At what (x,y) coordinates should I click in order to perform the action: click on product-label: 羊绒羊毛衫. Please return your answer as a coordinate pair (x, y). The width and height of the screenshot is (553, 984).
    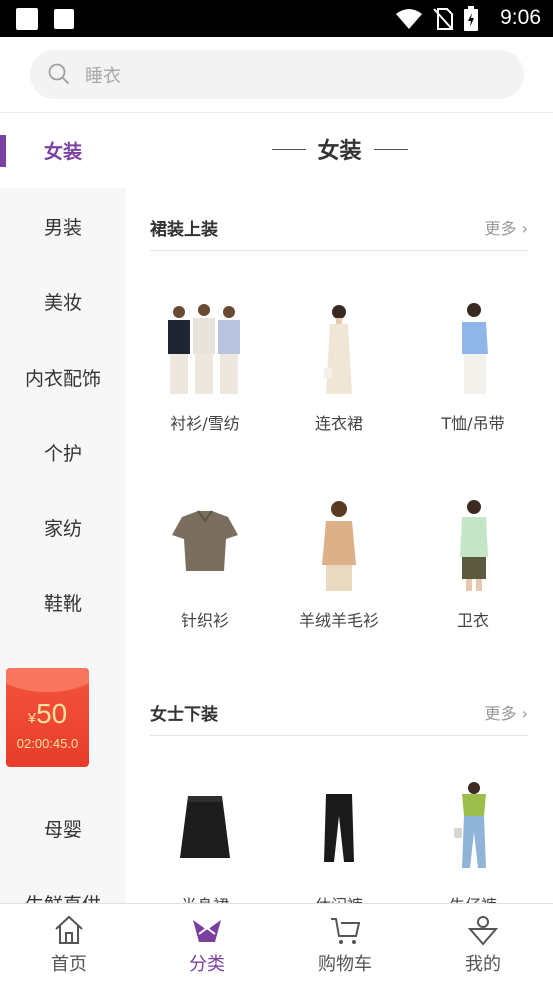
    Looking at the image, I should click on (338, 620).